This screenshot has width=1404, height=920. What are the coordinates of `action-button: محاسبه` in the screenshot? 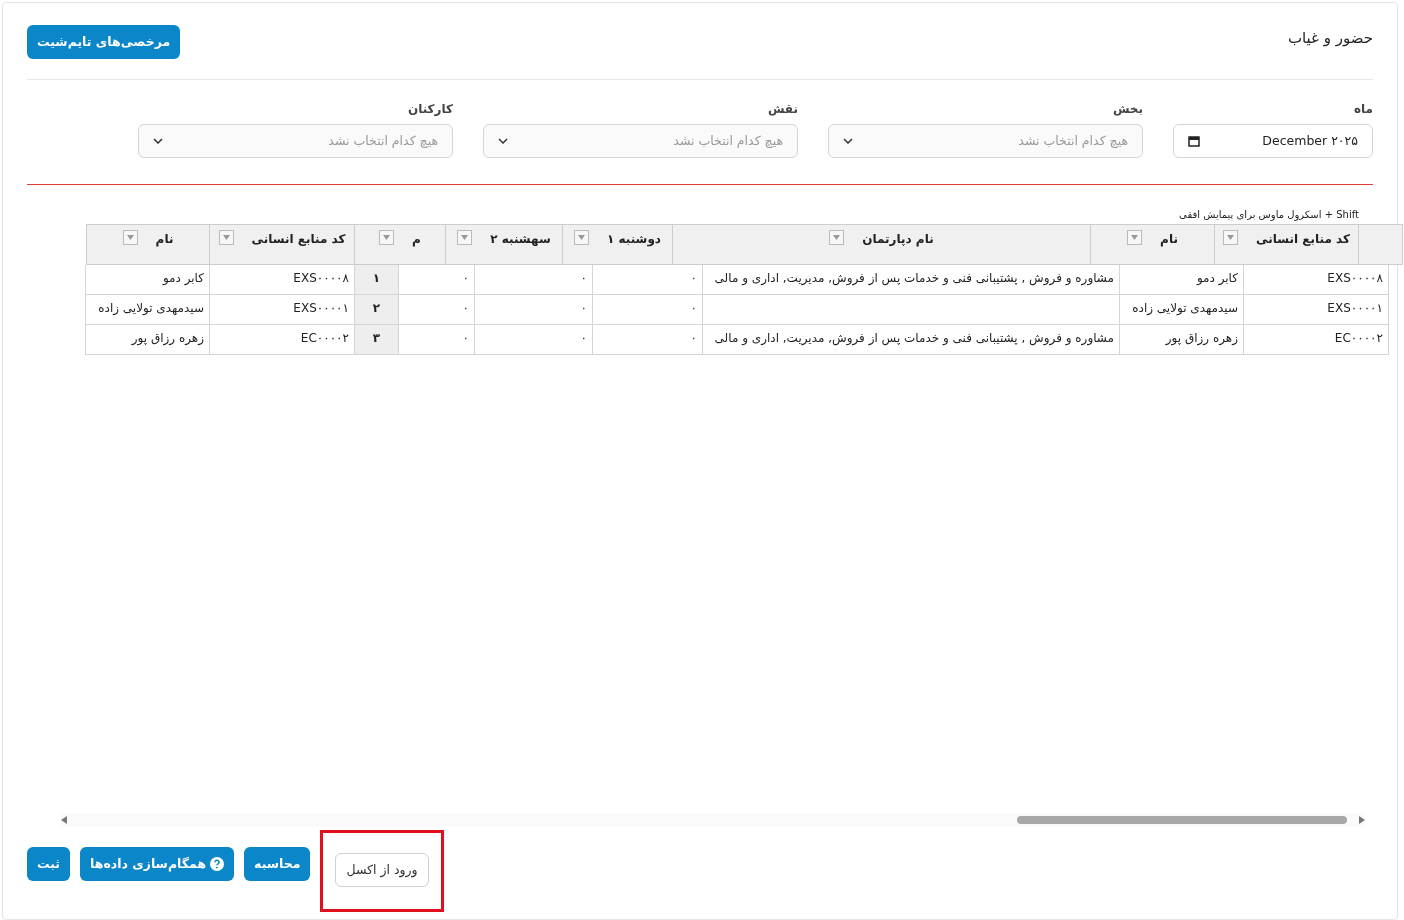 It's located at (277, 864).